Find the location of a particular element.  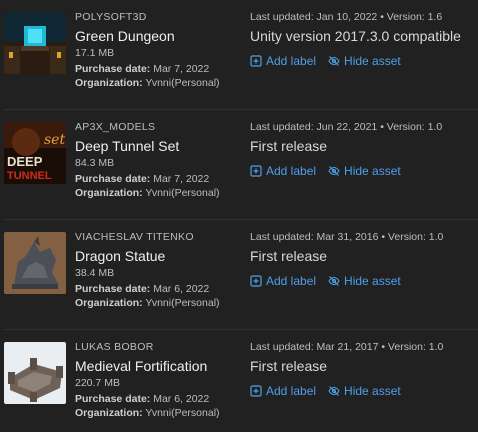

release-notes: Unity version 2017.3.0 compatible is located at coordinates (355, 36).